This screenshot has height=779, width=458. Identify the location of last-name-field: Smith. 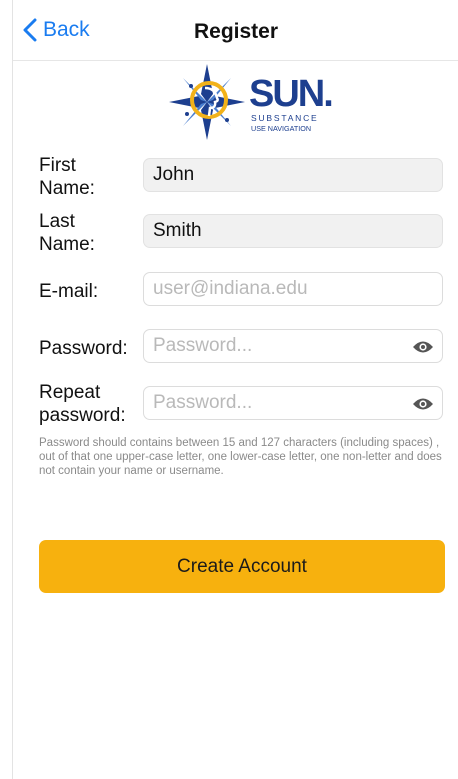
(293, 231).